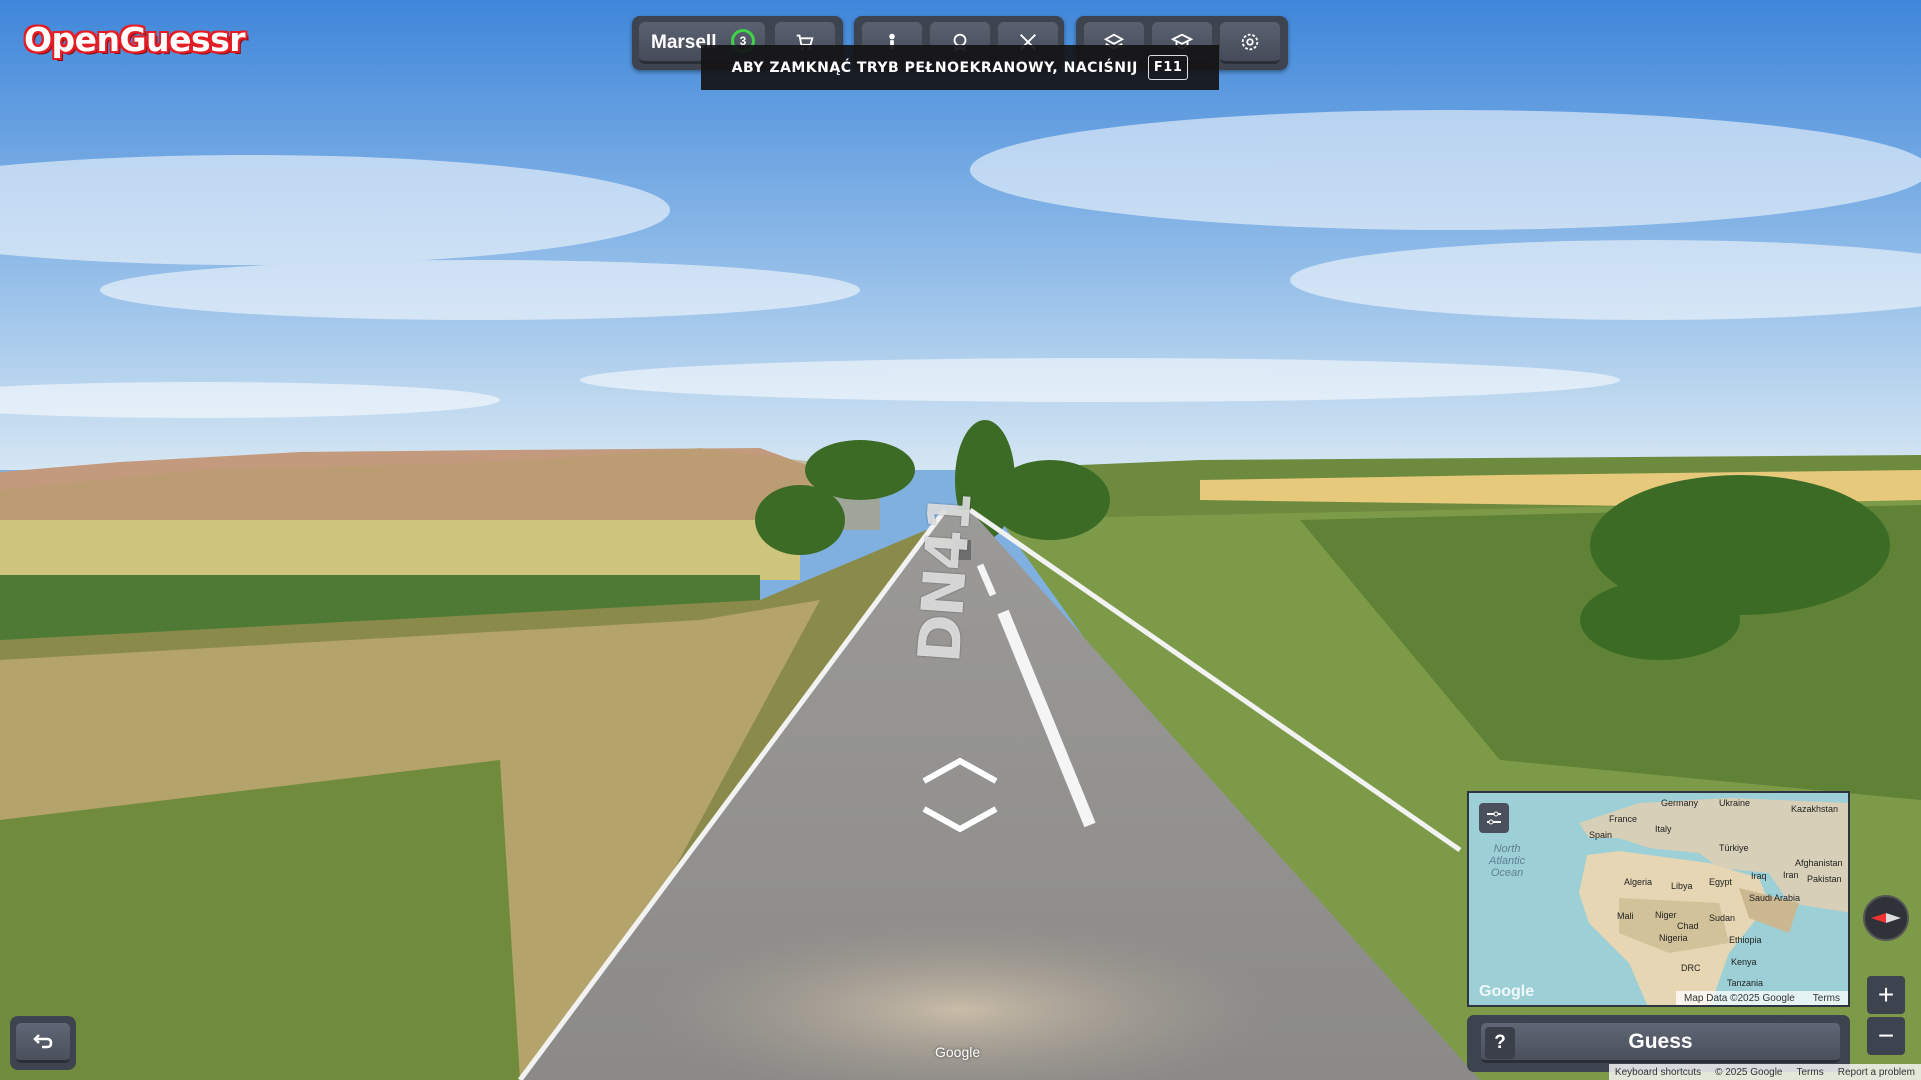  I want to click on return-button-face, so click(43, 1043).